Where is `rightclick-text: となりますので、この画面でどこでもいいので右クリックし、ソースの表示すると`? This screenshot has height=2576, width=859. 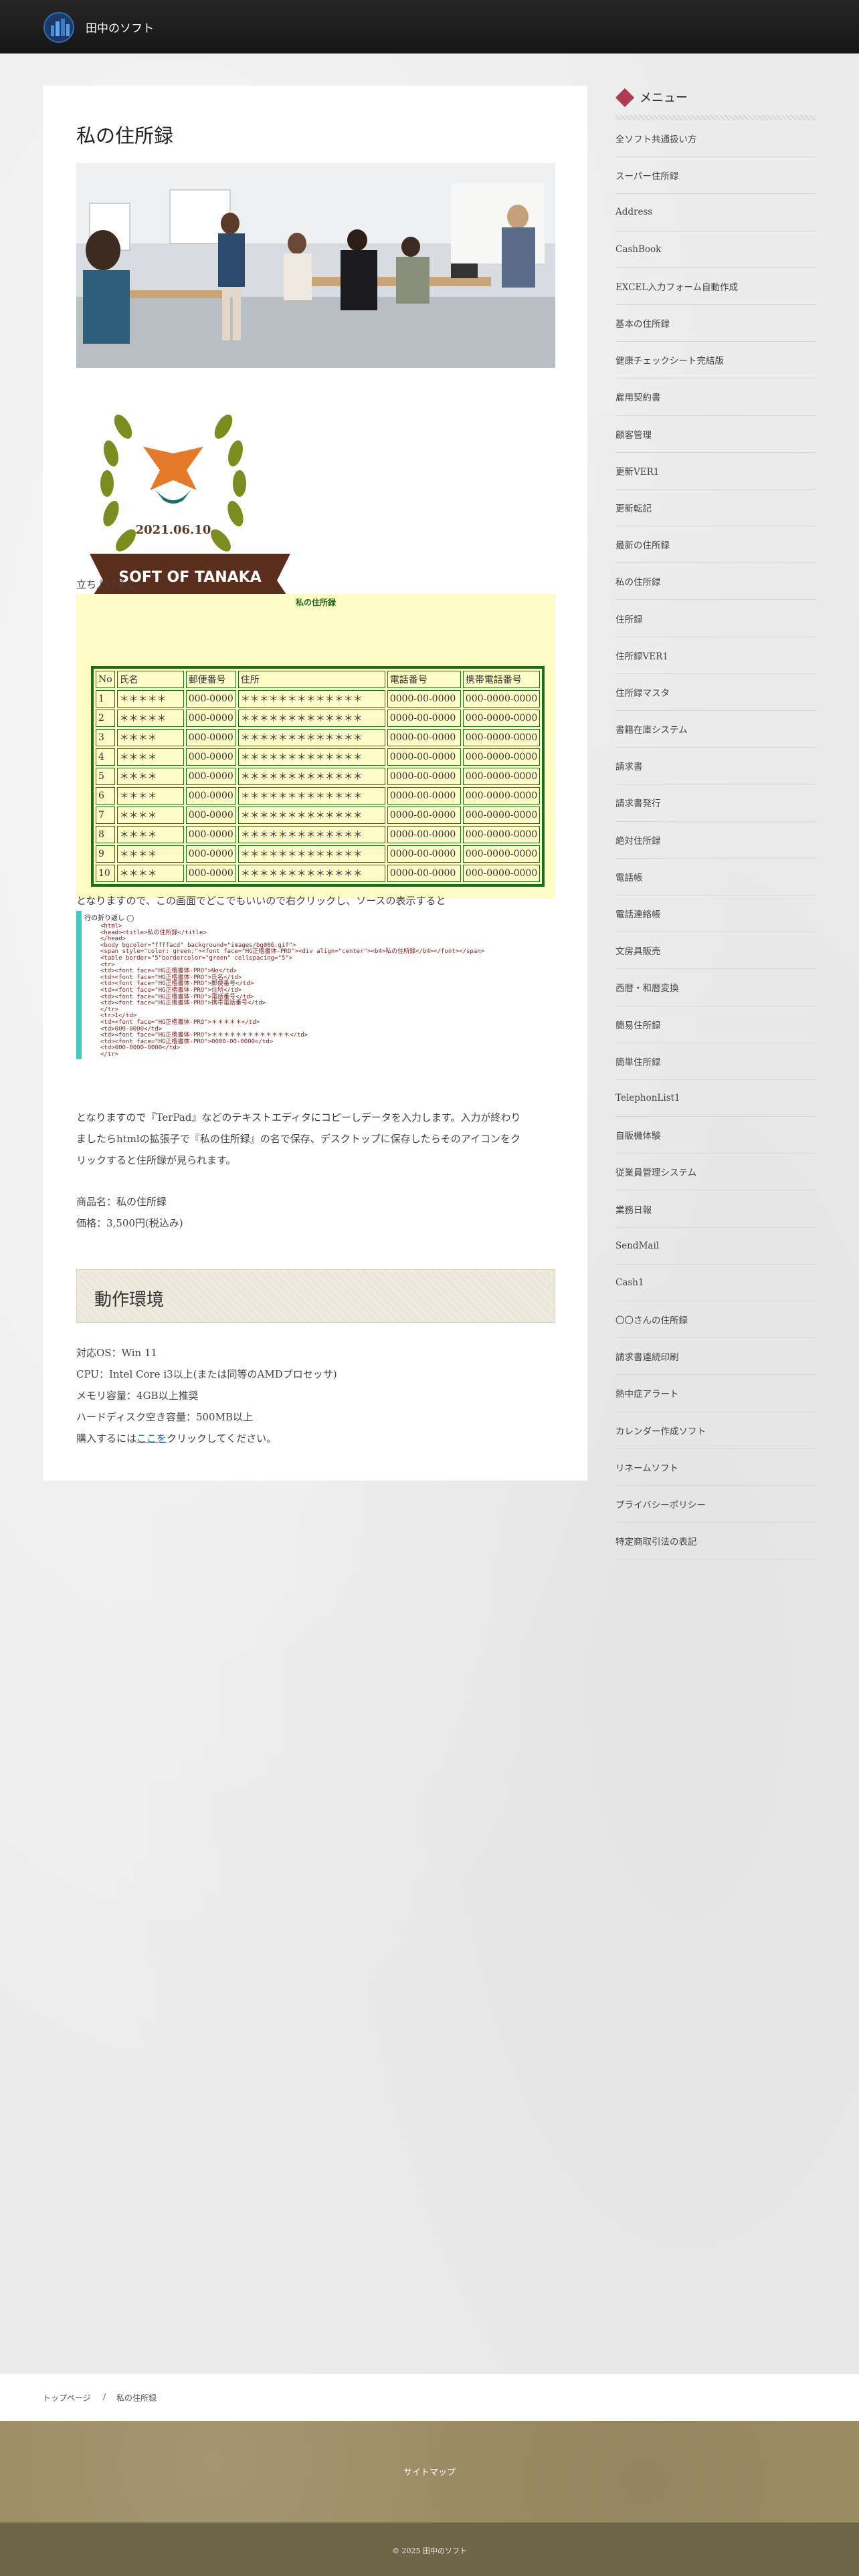 rightclick-text: となりますので、この画面でどこでもいいので右クリックし、ソースの表示すると is located at coordinates (261, 901).